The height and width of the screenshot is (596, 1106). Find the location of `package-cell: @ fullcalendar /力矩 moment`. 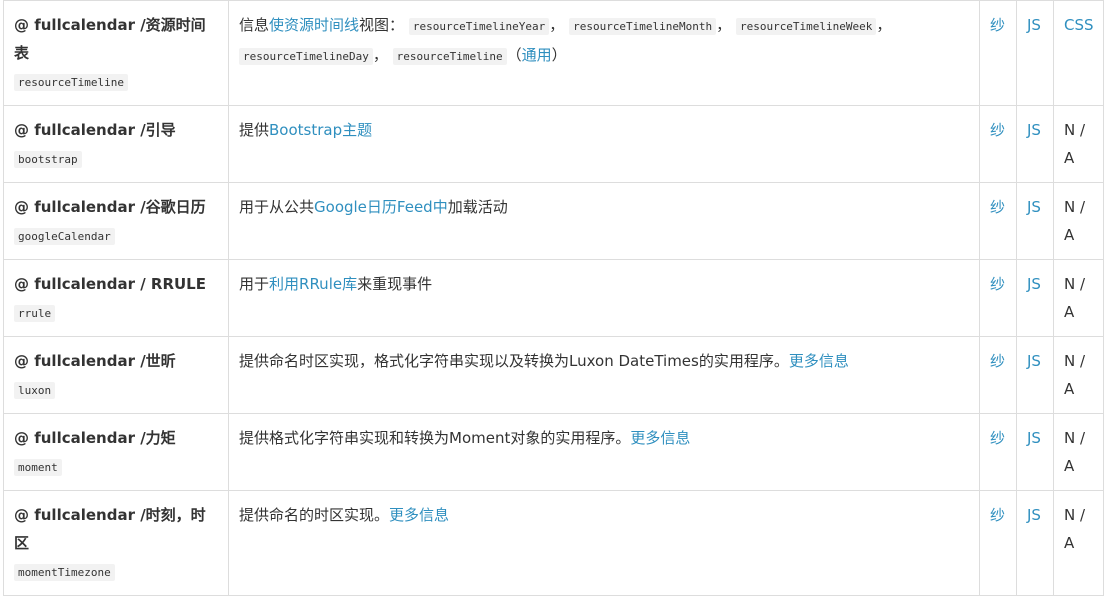

package-cell: @ fullcalendar /力矩 moment is located at coordinates (116, 452).